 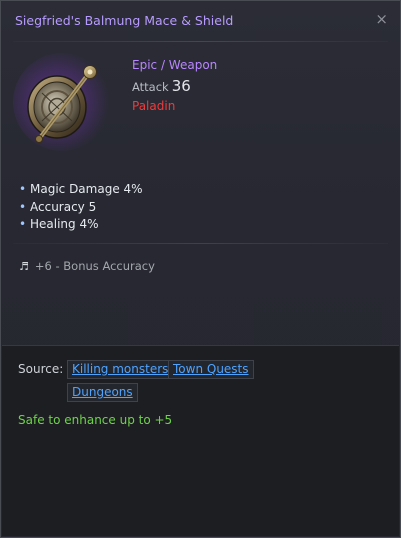 I want to click on item-icon-glow, so click(x=62, y=102).